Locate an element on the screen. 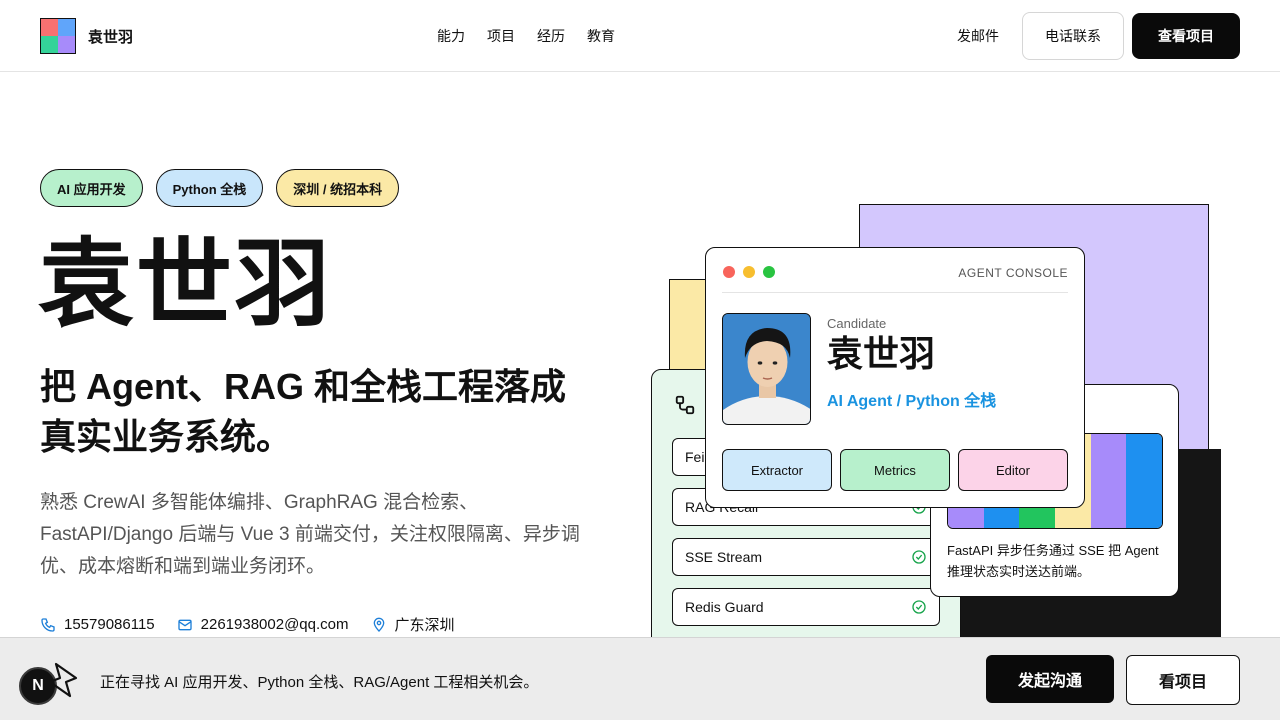 This screenshot has height=720, width=1280. chip-extractor: Extractor is located at coordinates (777, 470).